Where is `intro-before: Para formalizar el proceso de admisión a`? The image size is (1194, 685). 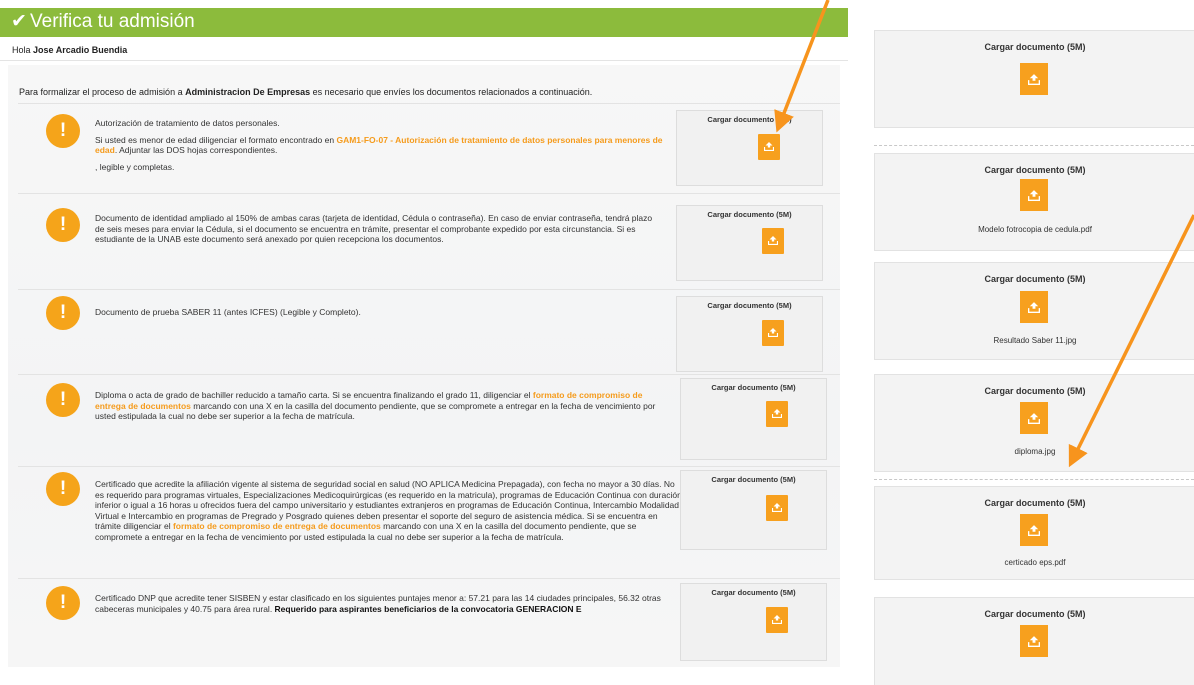 intro-before: Para formalizar el proceso de admisión a is located at coordinates (102, 92).